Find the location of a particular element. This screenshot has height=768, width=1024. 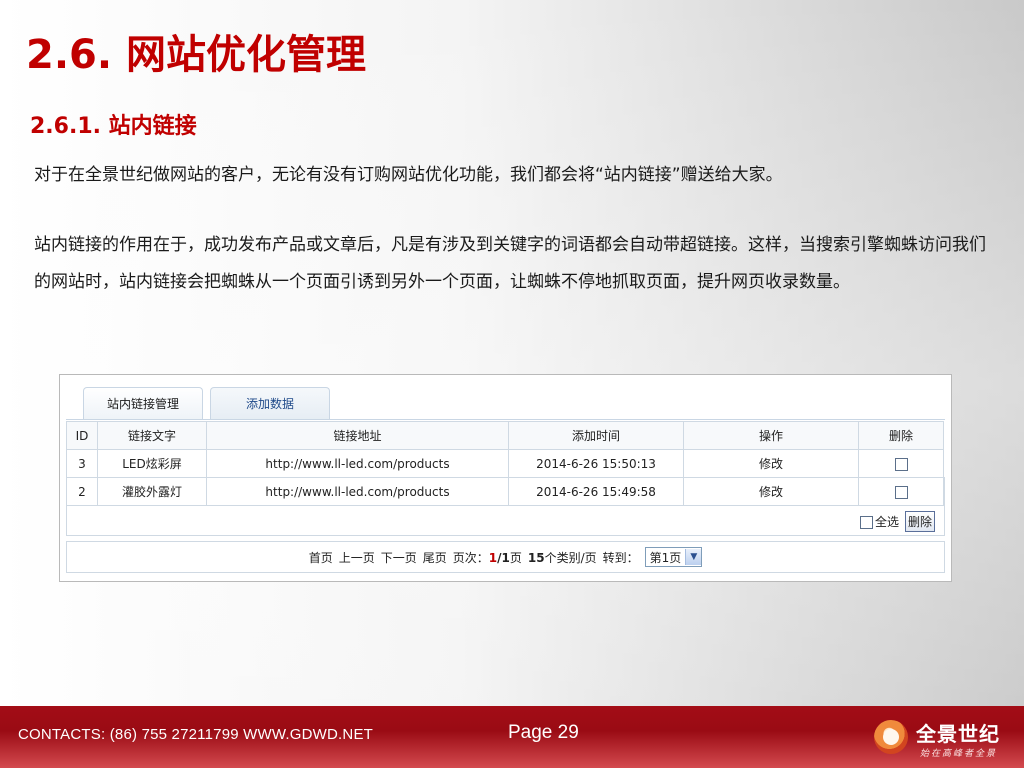

section-subtitle: 2.6.1. 站内链接 is located at coordinates (113, 126).